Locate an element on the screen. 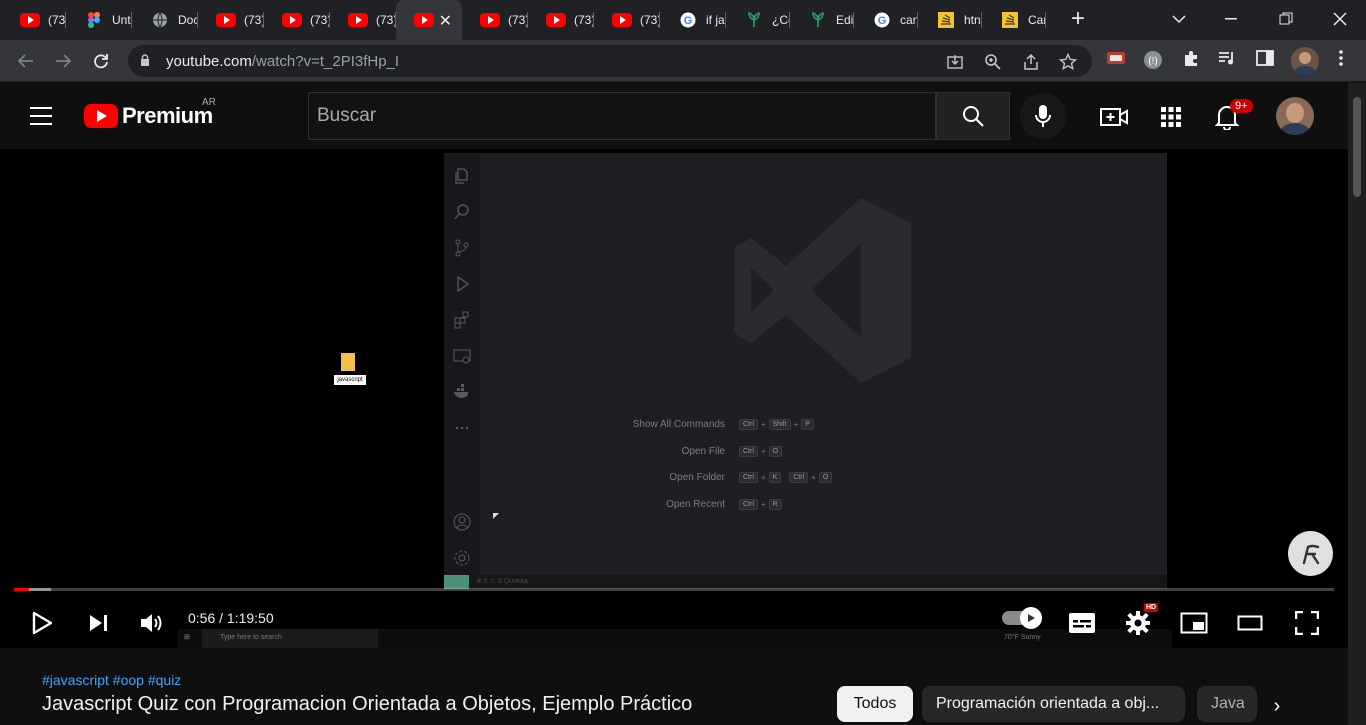  url-path: /watch?v=t_2PI3fHp_I is located at coordinates (325, 61).